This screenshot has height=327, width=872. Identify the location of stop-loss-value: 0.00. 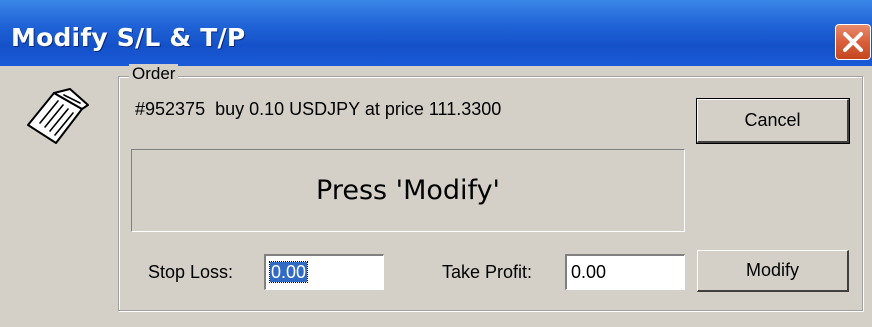
(288, 272).